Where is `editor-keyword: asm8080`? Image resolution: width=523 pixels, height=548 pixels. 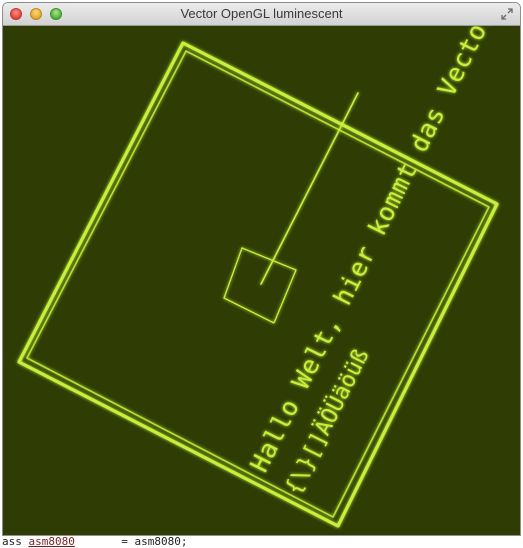
editor-keyword: asm8080 is located at coordinates (51, 541).